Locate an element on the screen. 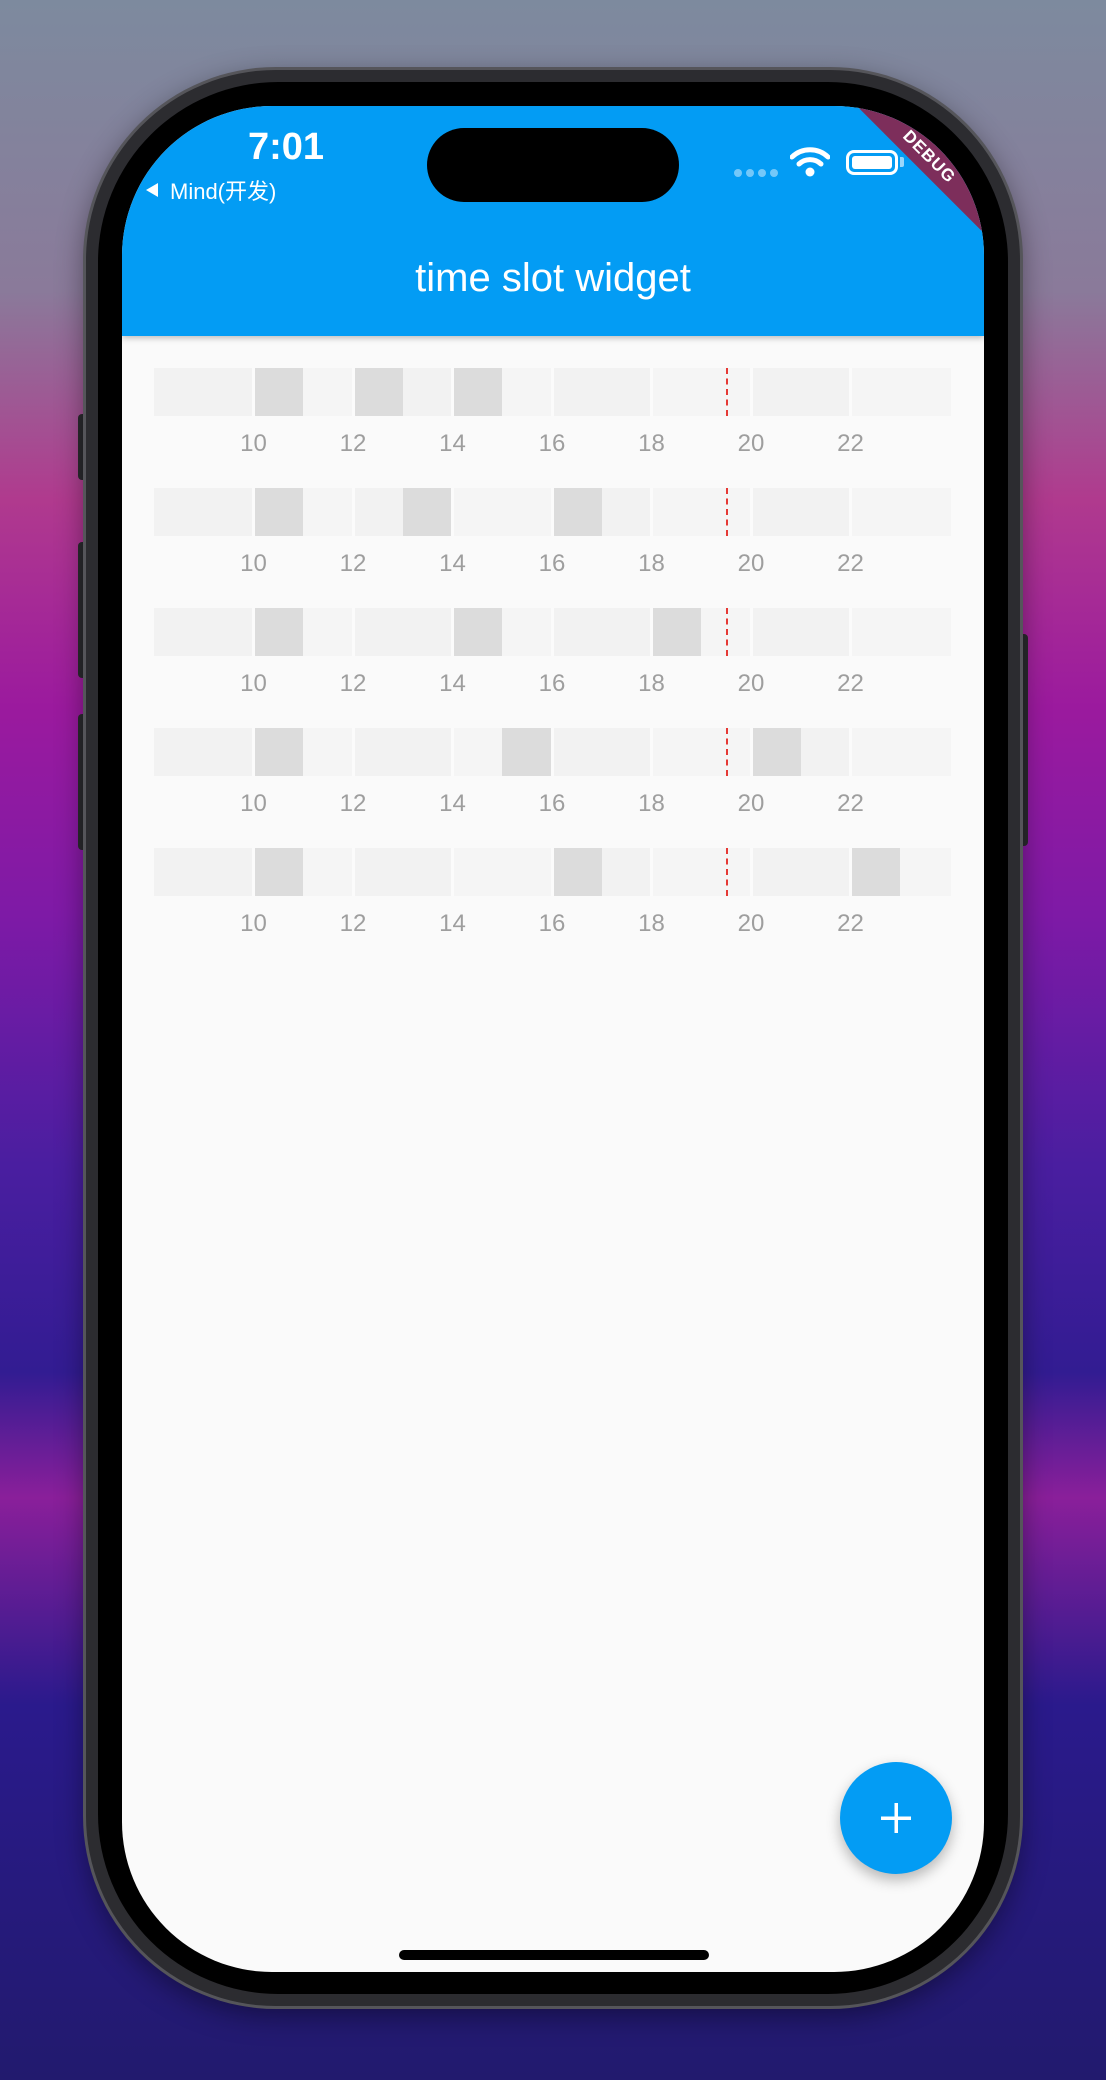 The height and width of the screenshot is (2080, 1106). add-button is located at coordinates (896, 1818).